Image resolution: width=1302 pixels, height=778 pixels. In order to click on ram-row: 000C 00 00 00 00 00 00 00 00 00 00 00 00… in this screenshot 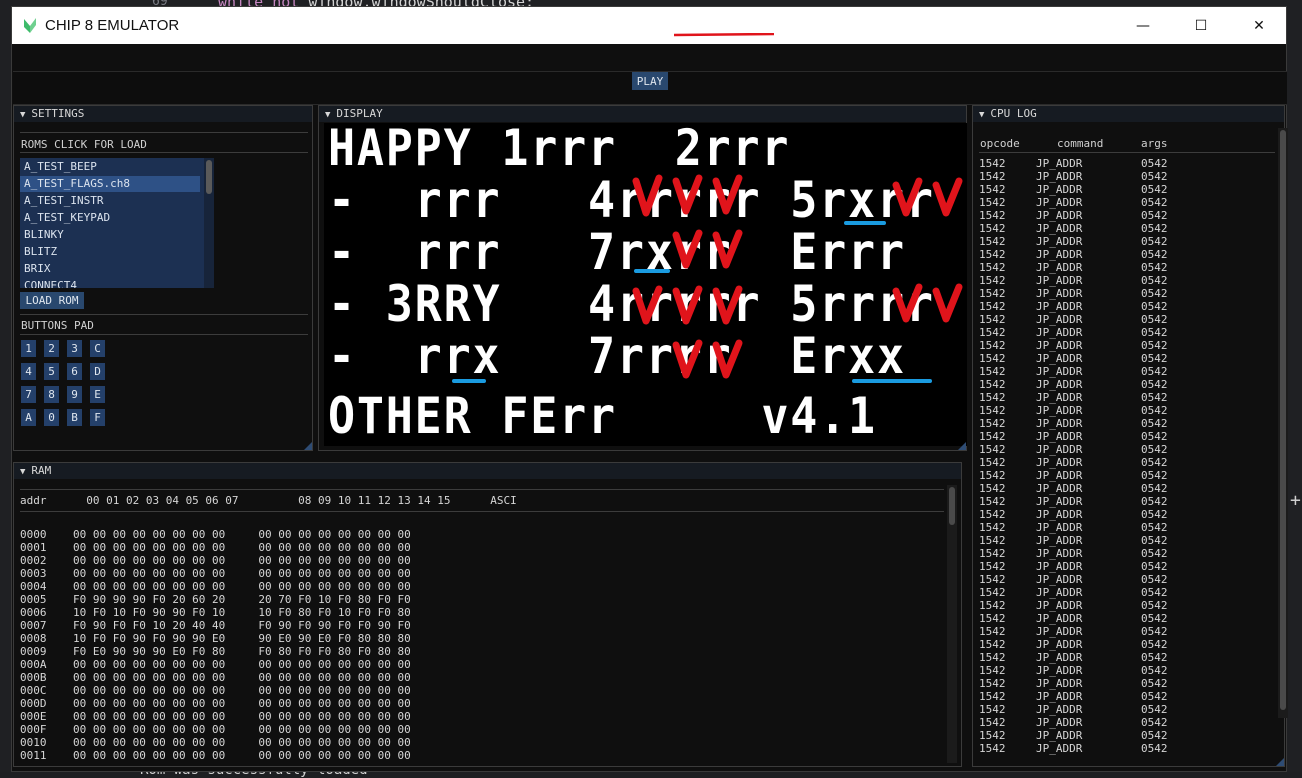, I will do `click(215, 690)`.